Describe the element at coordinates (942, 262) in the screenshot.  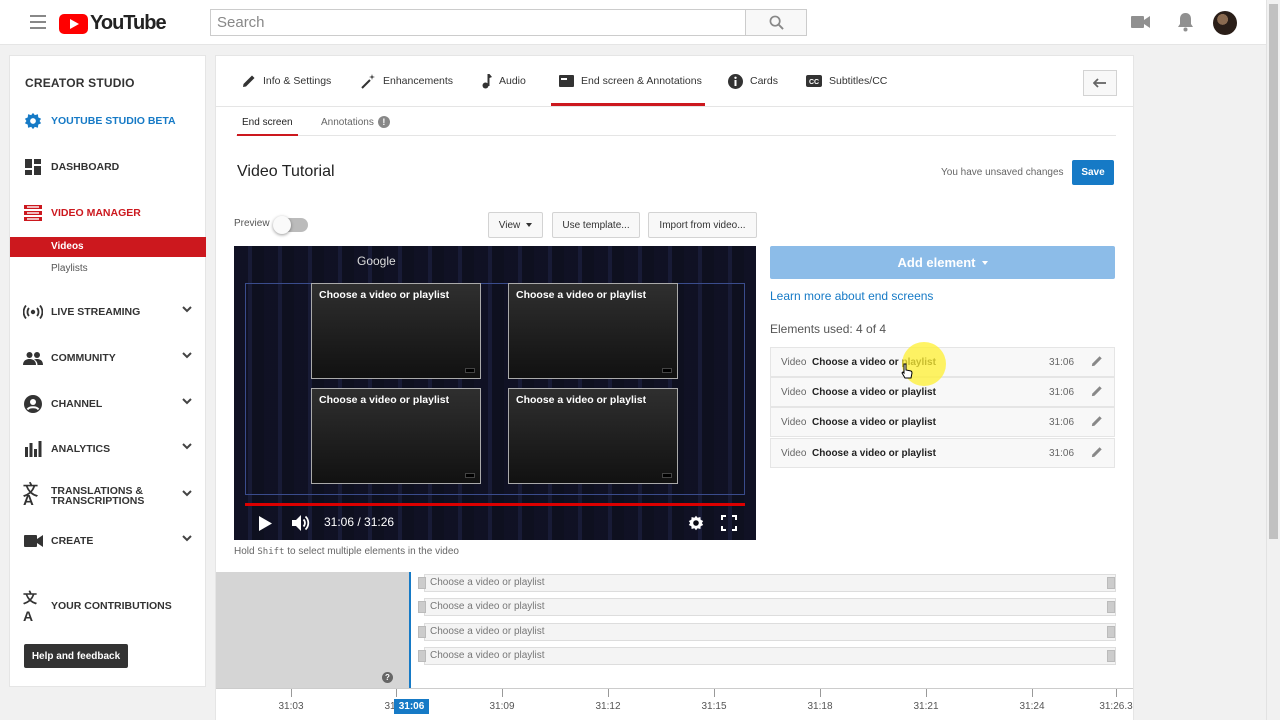
I see `add-element-button: Add element` at that location.